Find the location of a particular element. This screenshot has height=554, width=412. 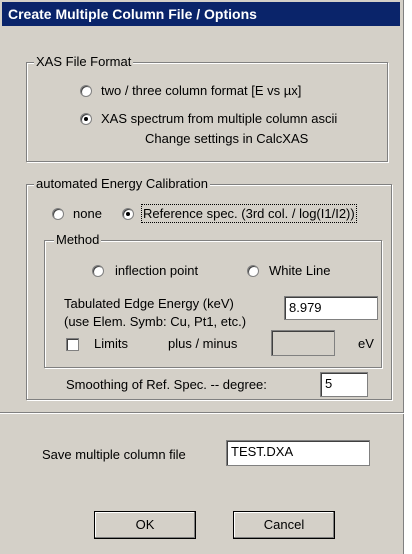

radio-inflection-point is located at coordinates (98, 271).